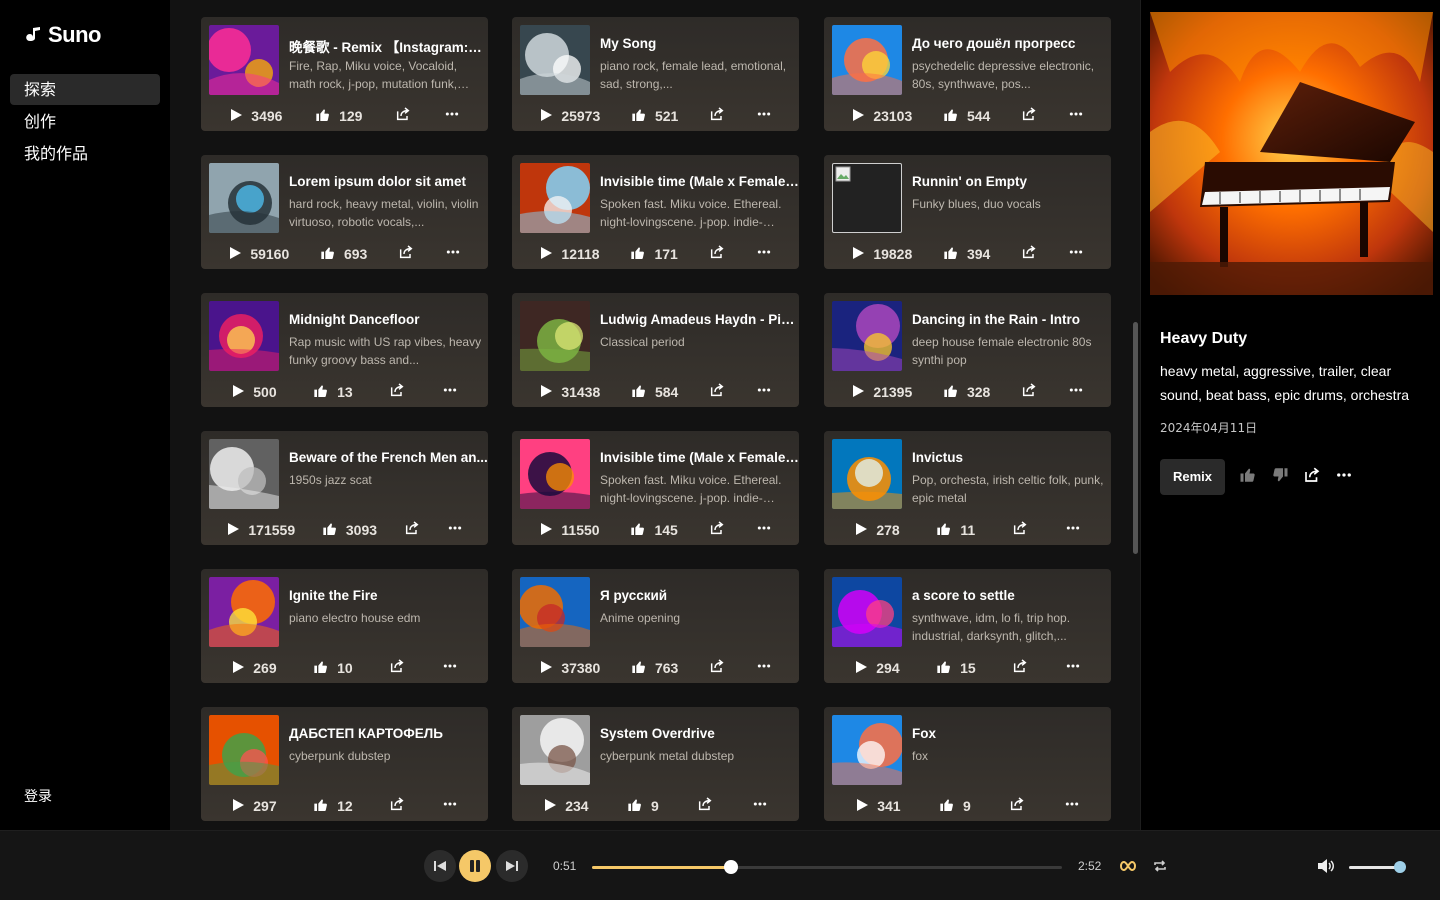 This screenshot has height=900, width=1440. Describe the element at coordinates (254, 668) in the screenshot. I see `play-count: 269` at that location.